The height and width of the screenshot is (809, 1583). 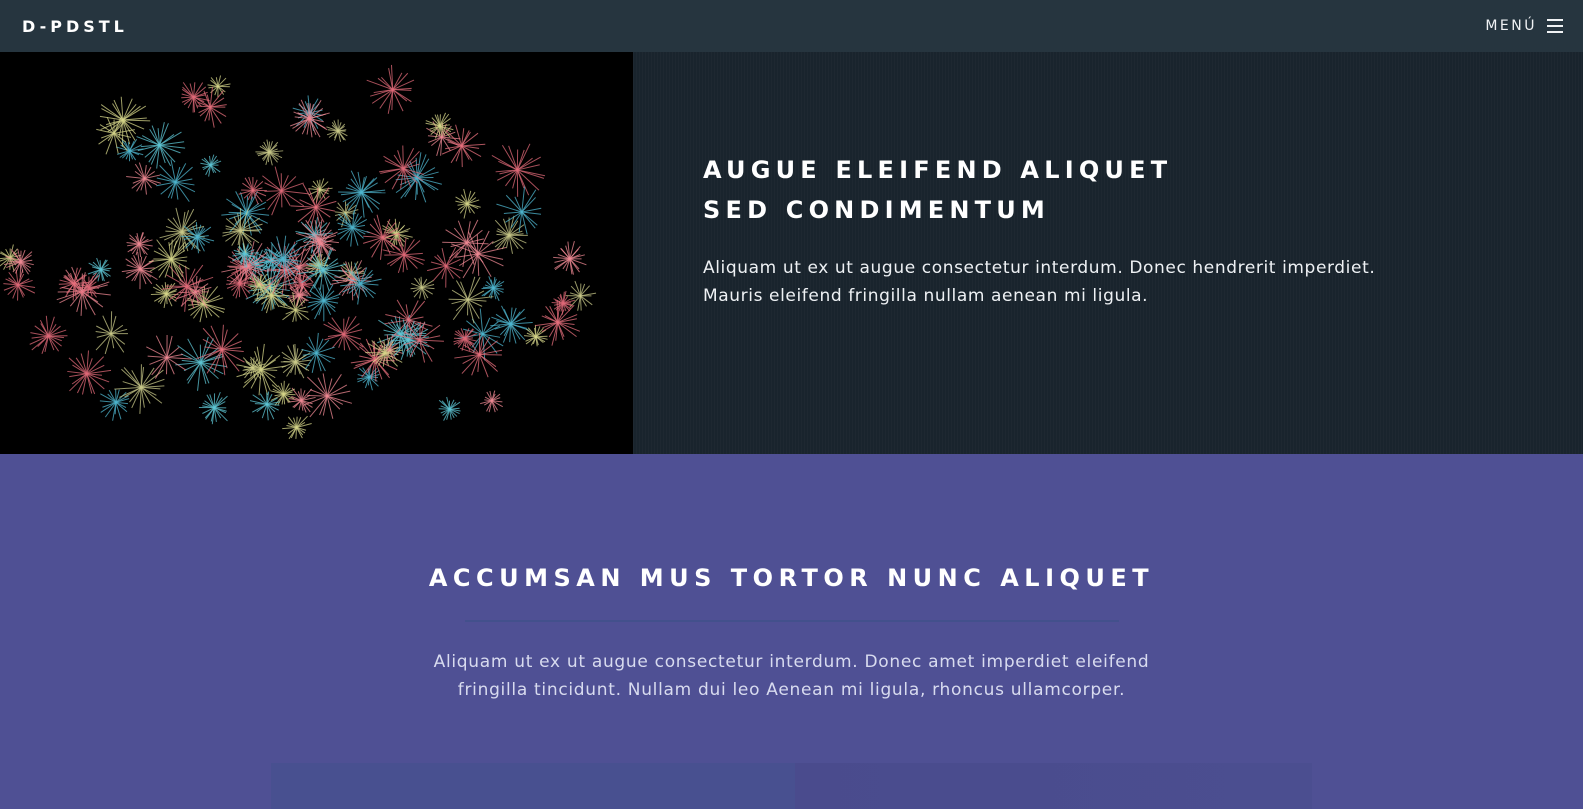 I want to click on menu-button: MENÚ, so click(x=1524, y=26).